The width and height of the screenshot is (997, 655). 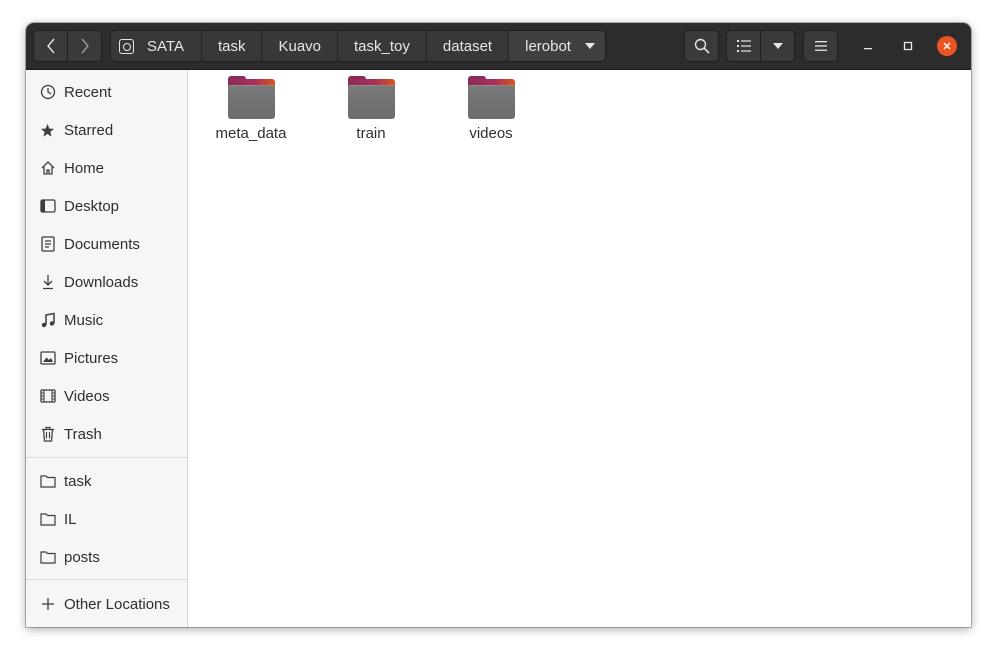 I want to click on path-crumb-label: task_toy, so click(x=382, y=46).